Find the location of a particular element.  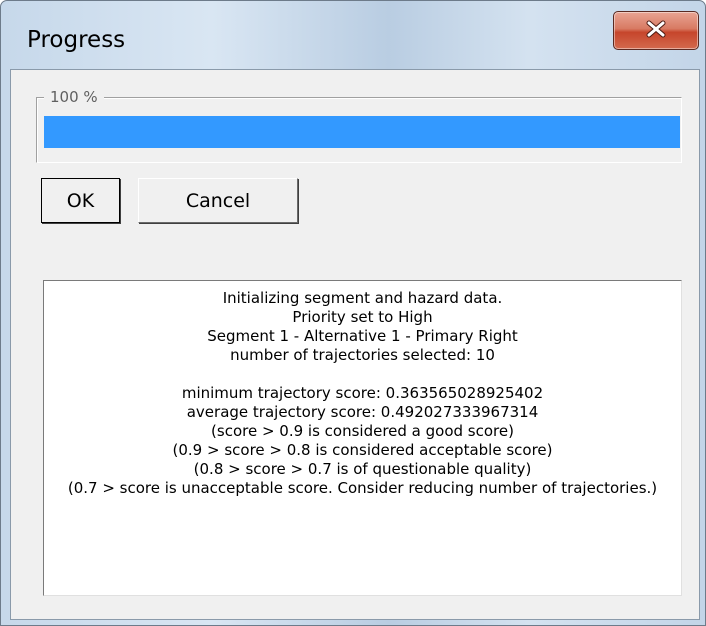

close-icon is located at coordinates (656, 31).